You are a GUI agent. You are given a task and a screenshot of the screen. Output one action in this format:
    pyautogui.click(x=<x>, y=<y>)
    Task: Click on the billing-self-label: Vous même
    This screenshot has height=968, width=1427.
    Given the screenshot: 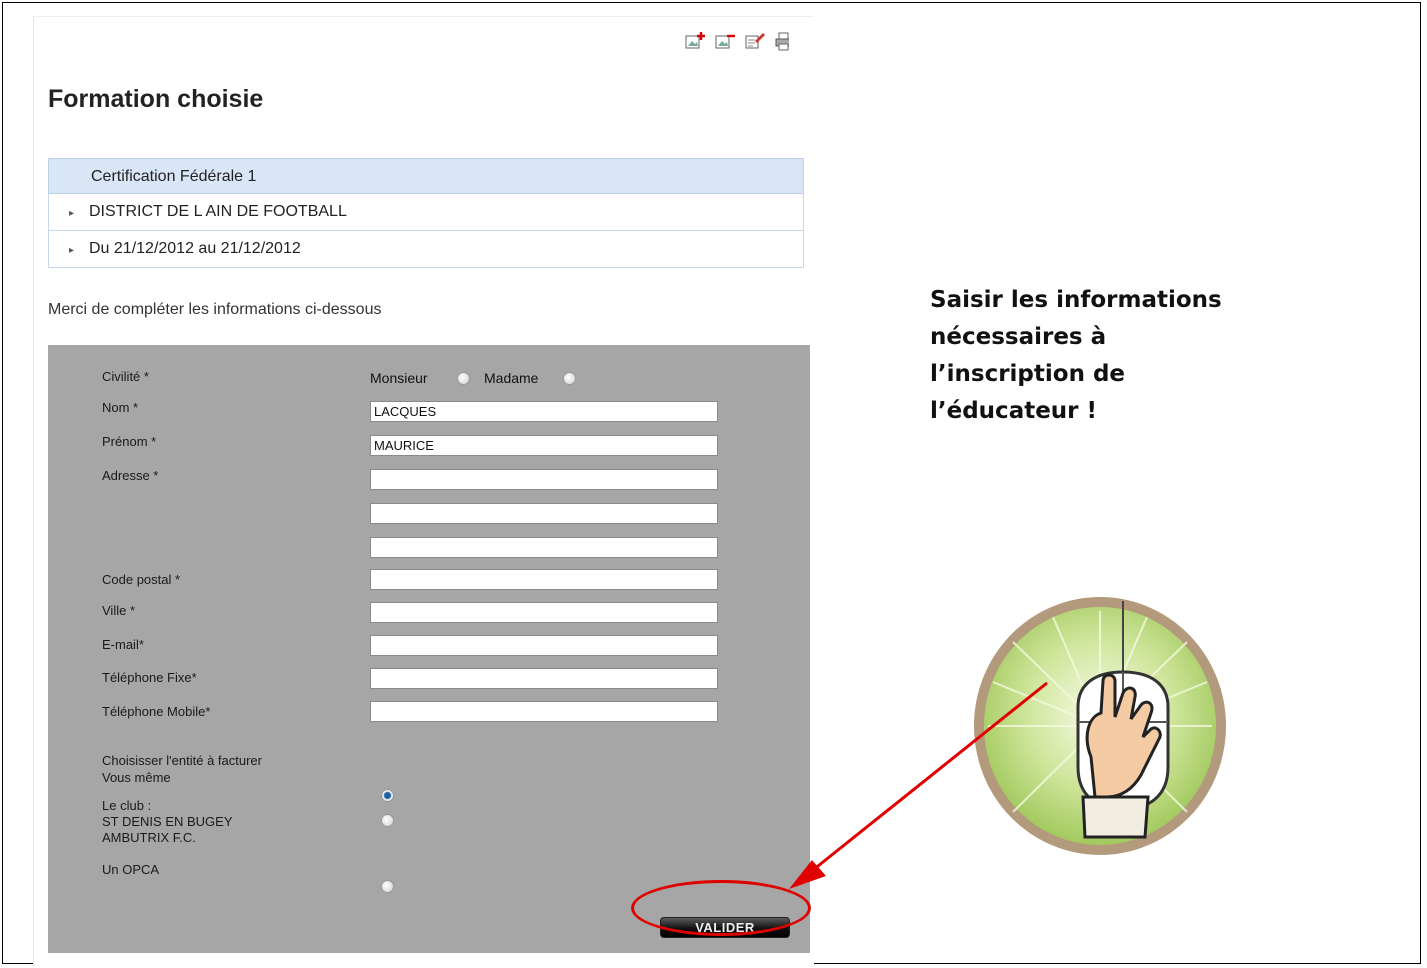 What is the action you would take?
    pyautogui.click(x=136, y=777)
    